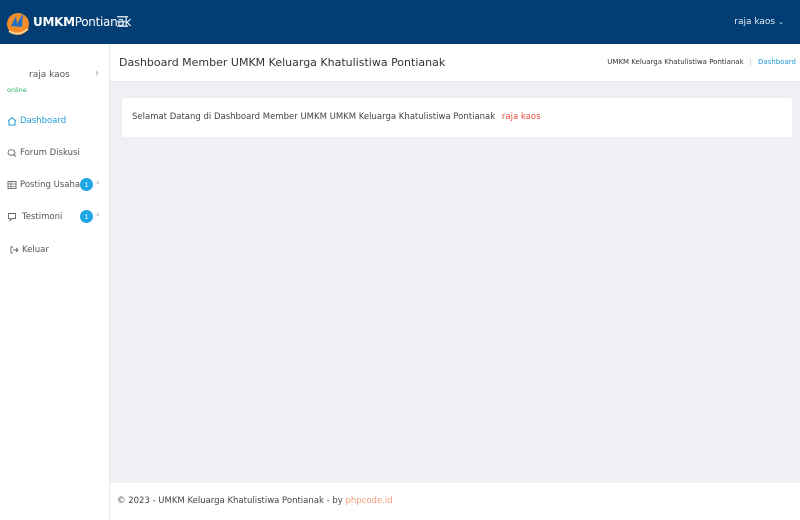 The image size is (800, 520). I want to click on user-dropdown-name: raja kaos, so click(755, 22).